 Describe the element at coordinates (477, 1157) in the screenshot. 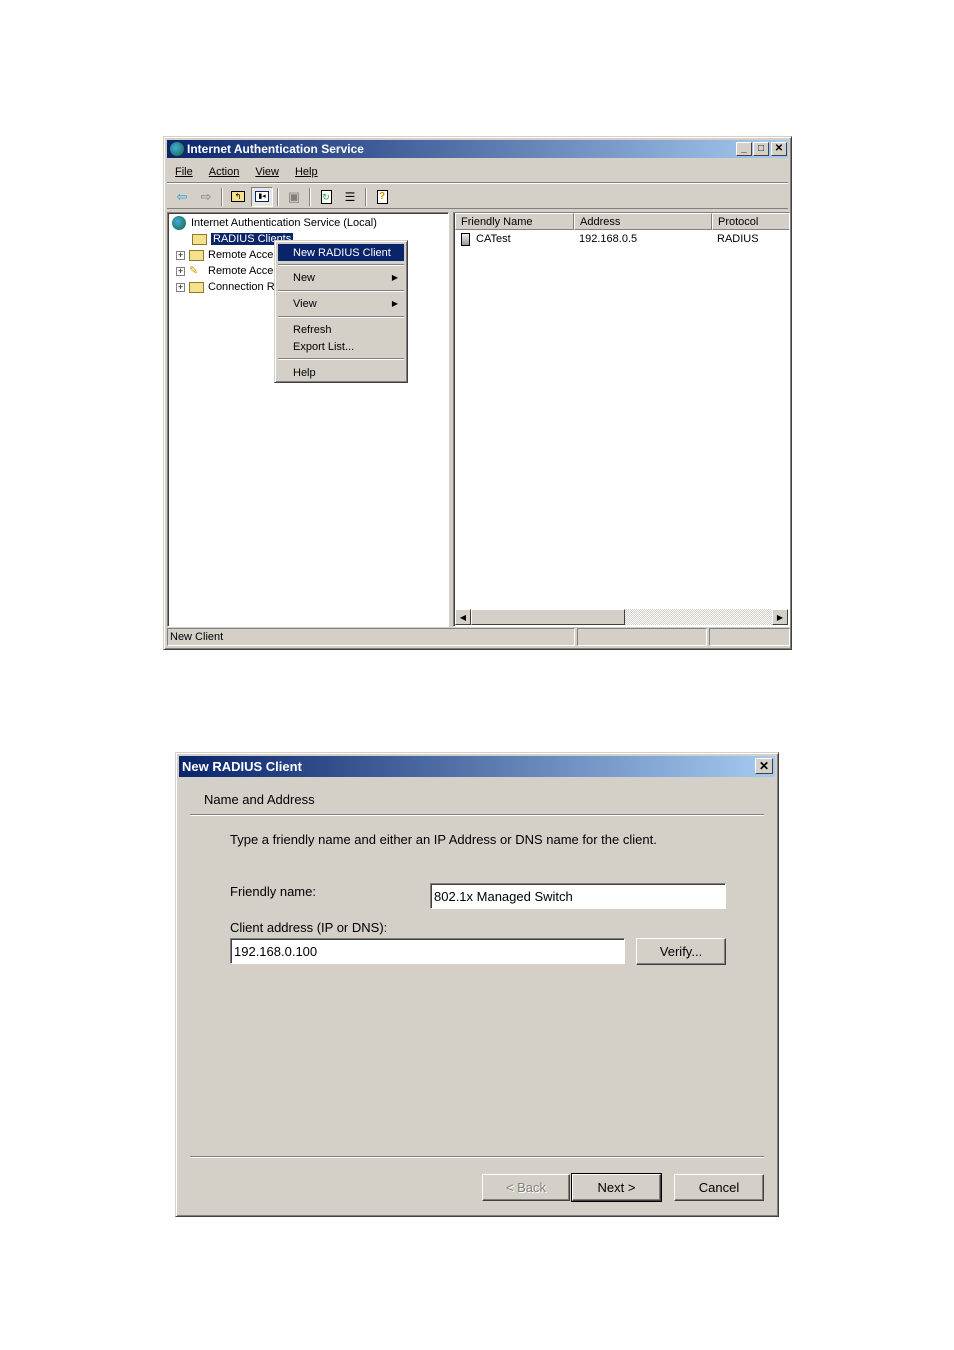

I see `footer-divider` at that location.